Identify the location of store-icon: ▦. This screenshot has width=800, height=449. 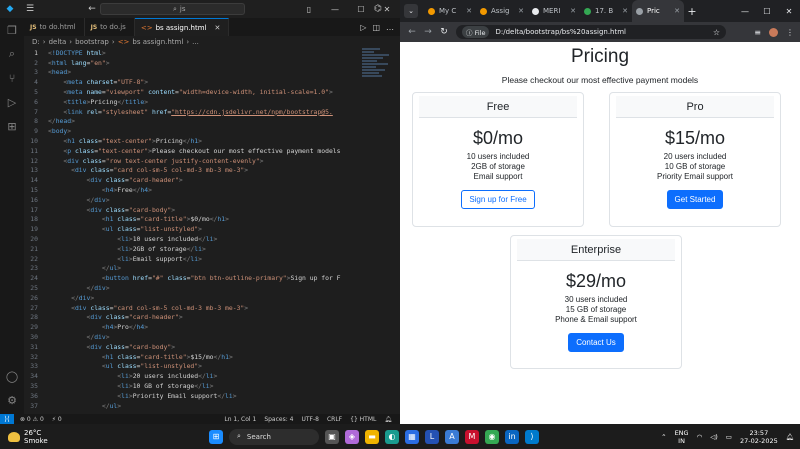
(412, 436).